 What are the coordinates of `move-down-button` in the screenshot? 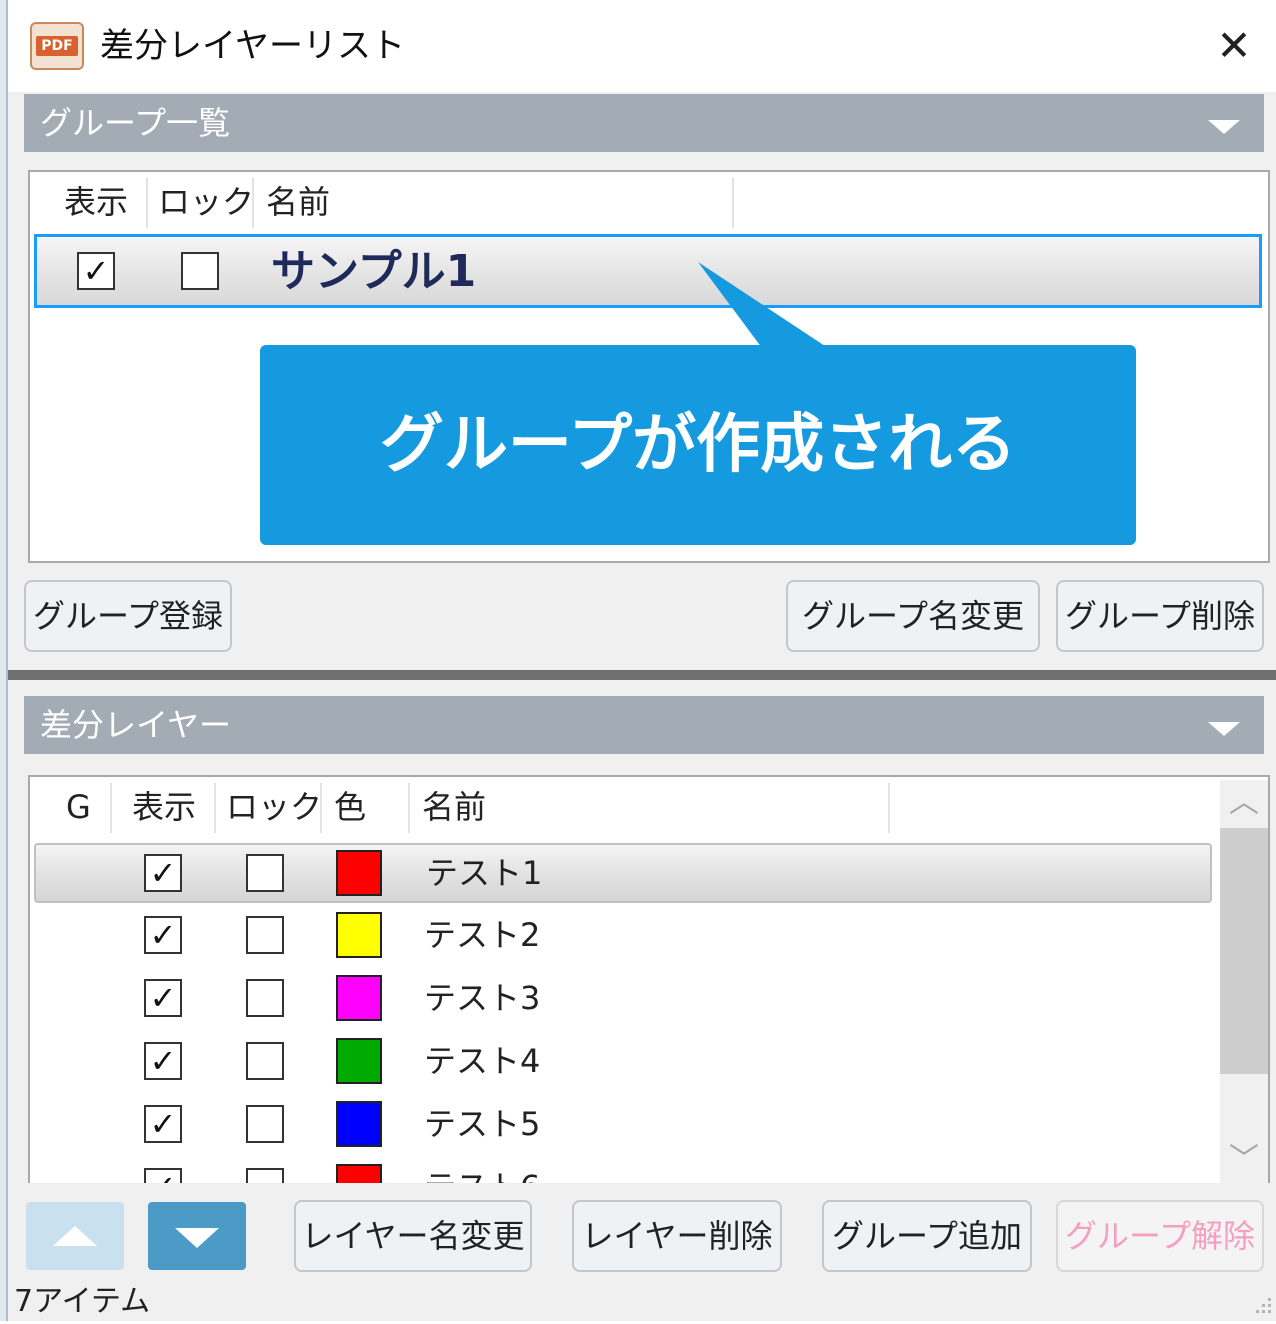 It's located at (197, 1236).